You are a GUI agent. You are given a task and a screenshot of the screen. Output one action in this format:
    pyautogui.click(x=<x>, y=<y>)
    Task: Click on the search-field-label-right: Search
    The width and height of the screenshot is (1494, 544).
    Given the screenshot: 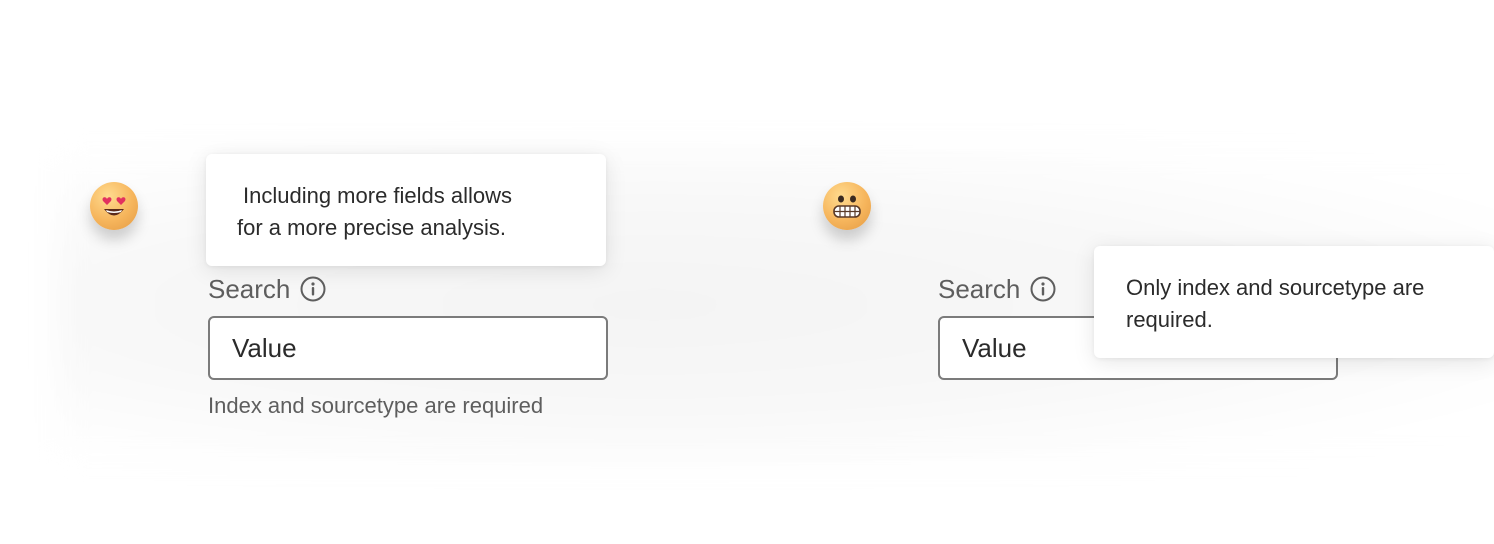 What is the action you would take?
    pyautogui.click(x=997, y=289)
    